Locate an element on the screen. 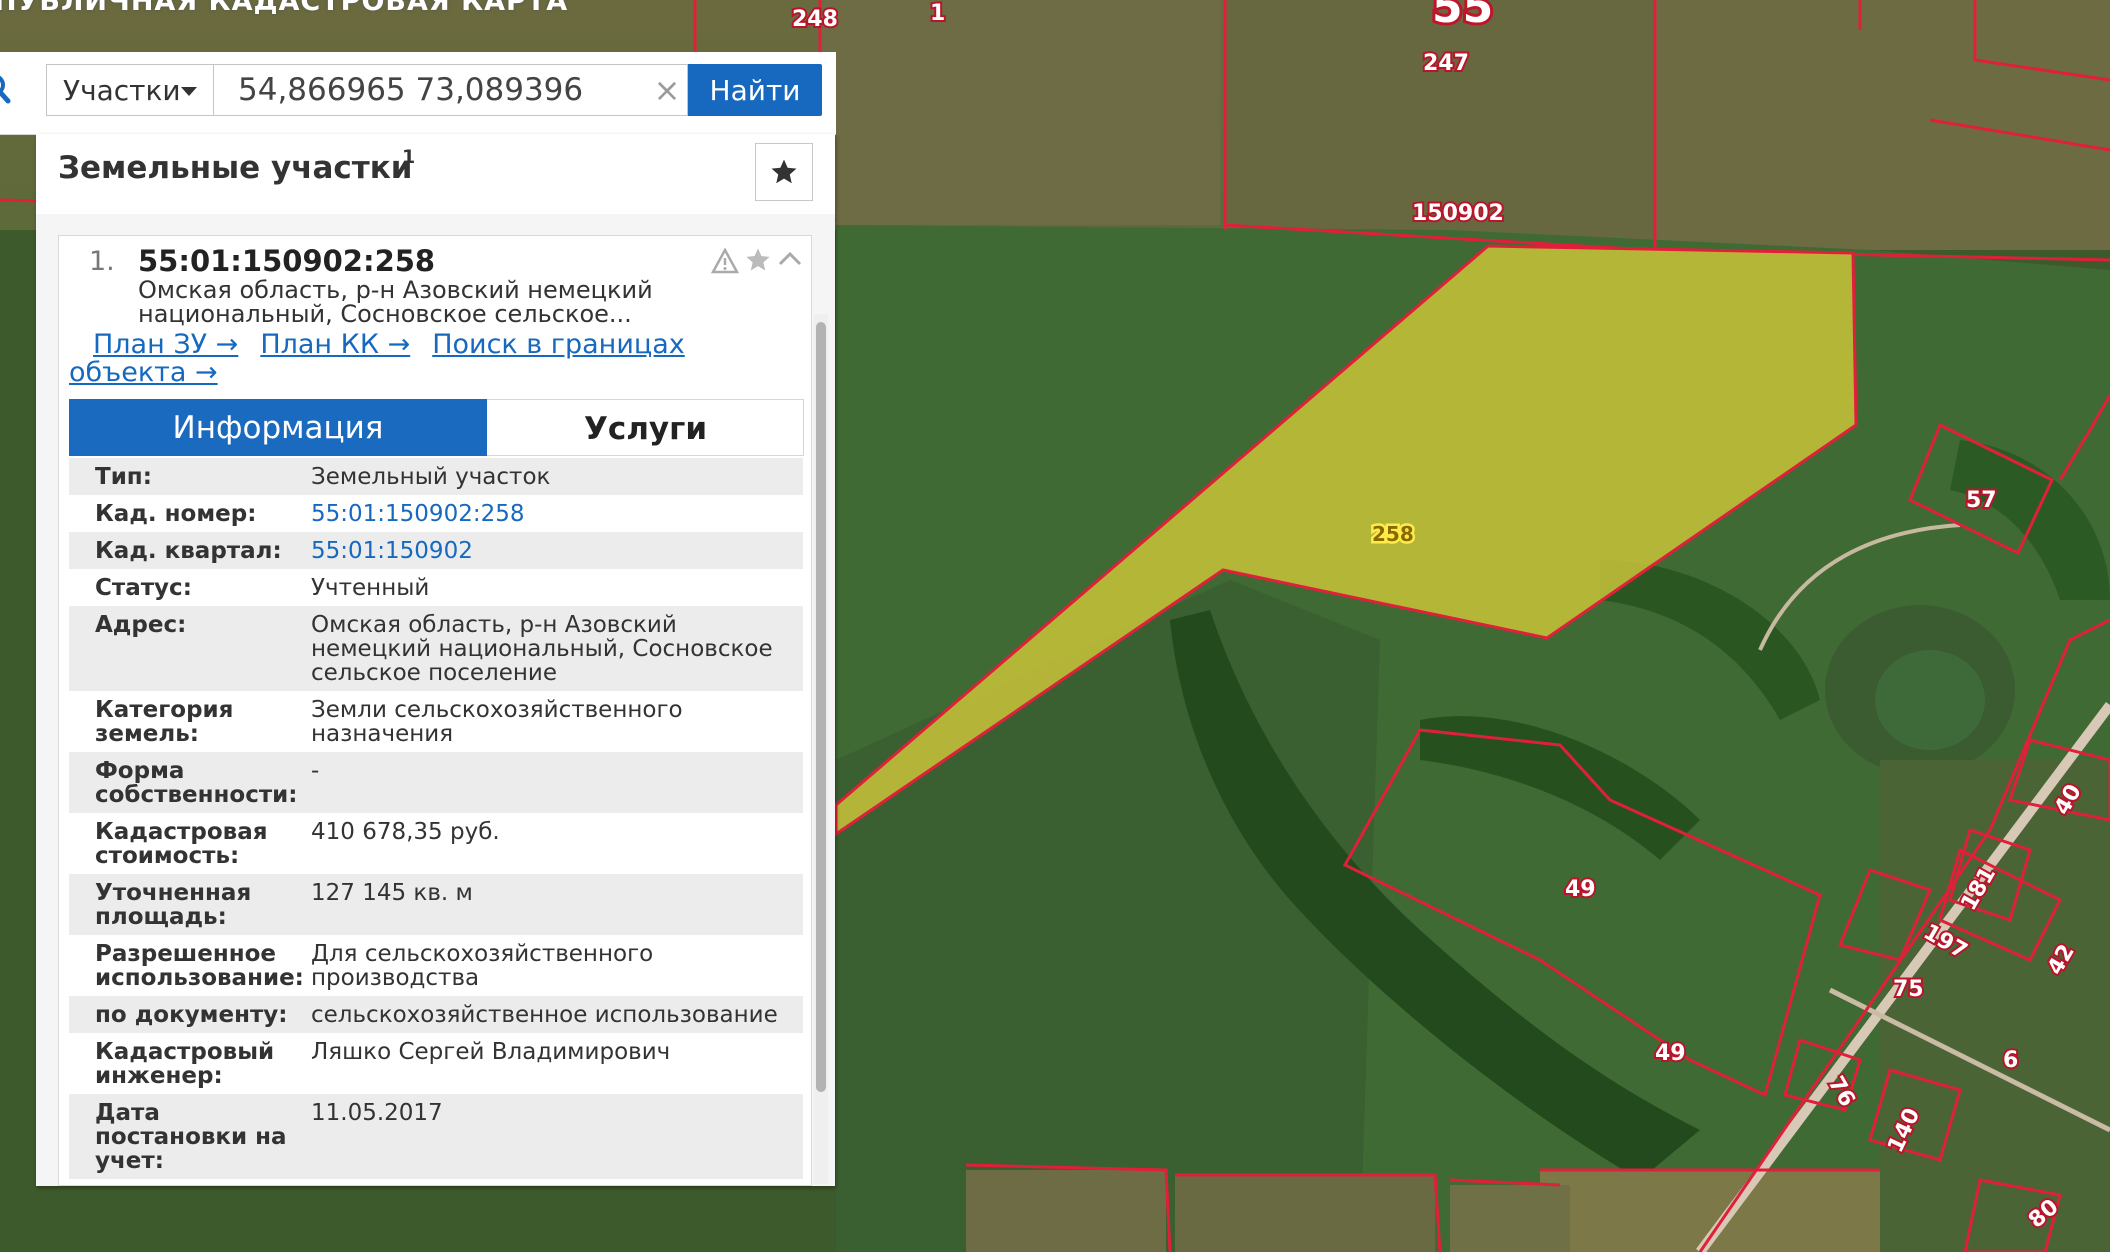  warning-icon is located at coordinates (725, 261).